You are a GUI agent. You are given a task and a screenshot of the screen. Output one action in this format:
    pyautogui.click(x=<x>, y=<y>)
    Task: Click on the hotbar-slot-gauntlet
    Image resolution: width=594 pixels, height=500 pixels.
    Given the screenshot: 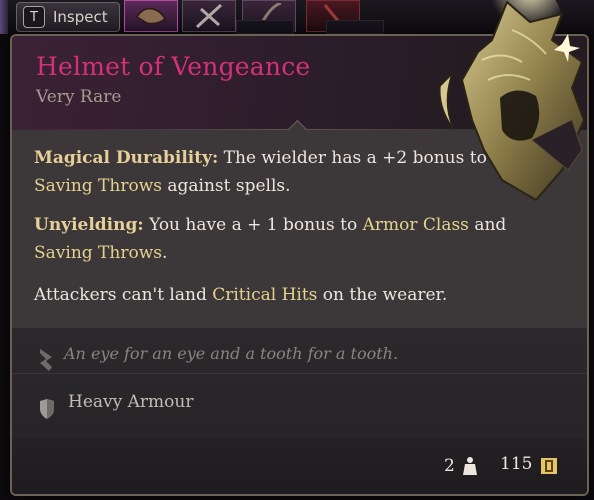 What is the action you would take?
    pyautogui.click(x=151, y=16)
    